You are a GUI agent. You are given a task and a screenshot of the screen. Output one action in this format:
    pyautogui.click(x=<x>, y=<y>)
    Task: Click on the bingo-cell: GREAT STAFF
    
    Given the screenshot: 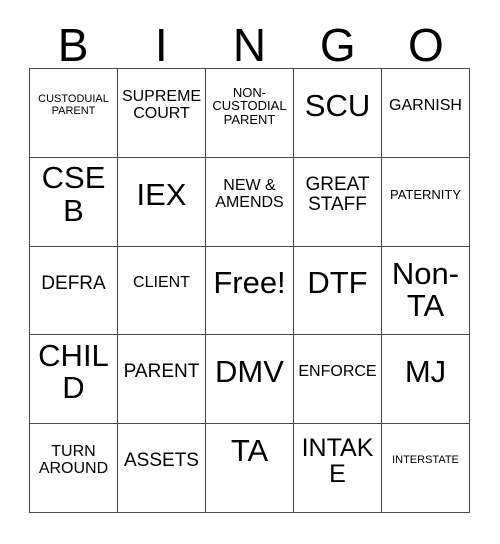 What is the action you would take?
    pyautogui.click(x=338, y=202)
    